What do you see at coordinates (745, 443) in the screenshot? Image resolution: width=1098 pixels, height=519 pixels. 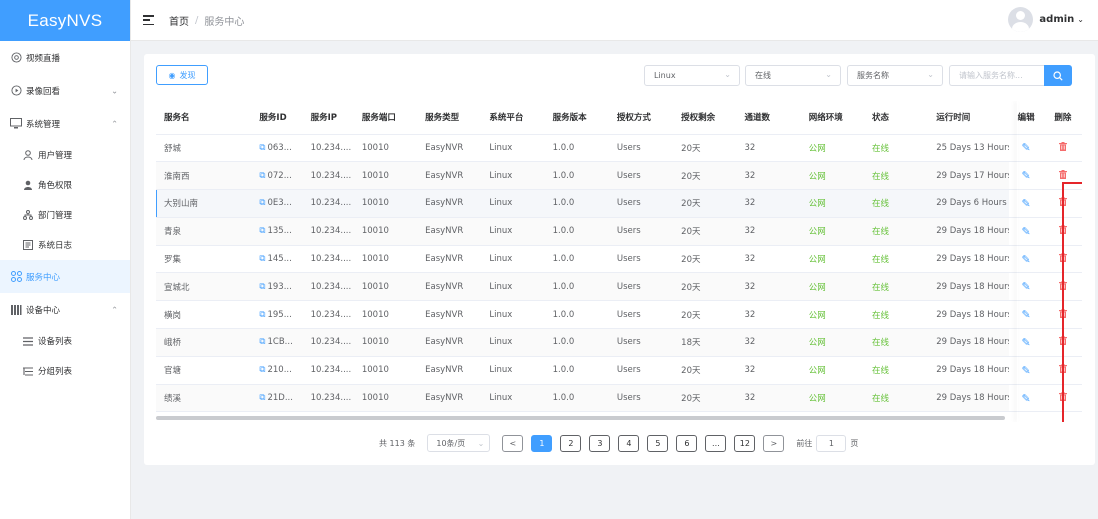 I see `page-button-12: 12` at bounding box center [745, 443].